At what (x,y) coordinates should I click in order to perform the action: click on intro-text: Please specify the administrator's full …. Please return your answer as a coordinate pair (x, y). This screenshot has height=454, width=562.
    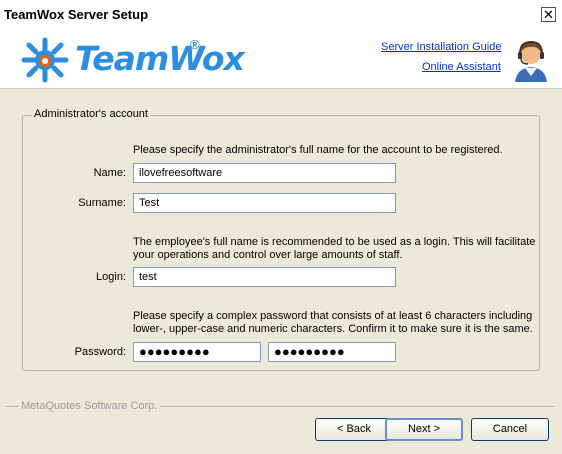
    Looking at the image, I should click on (318, 150).